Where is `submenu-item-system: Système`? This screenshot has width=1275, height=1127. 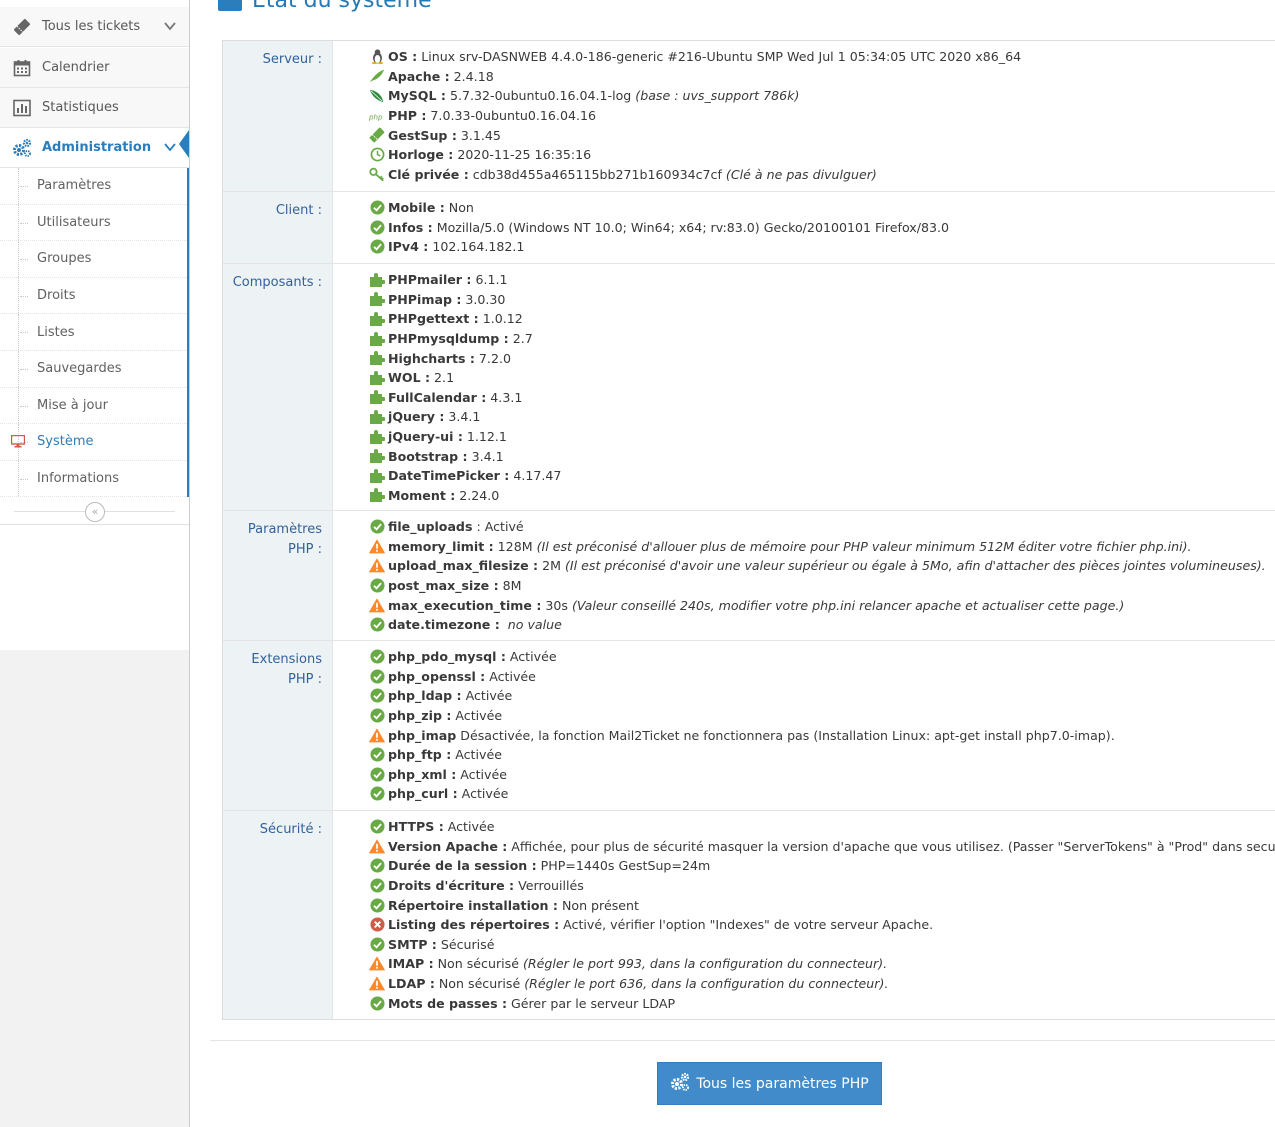
submenu-item-system: Système is located at coordinates (93, 442).